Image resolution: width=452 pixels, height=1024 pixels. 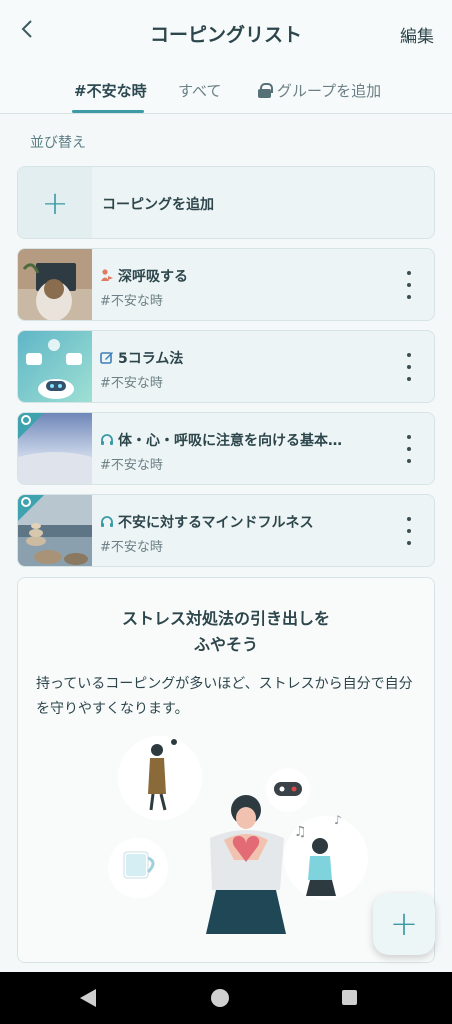 I want to click on nav-home-icon, so click(x=220, y=998).